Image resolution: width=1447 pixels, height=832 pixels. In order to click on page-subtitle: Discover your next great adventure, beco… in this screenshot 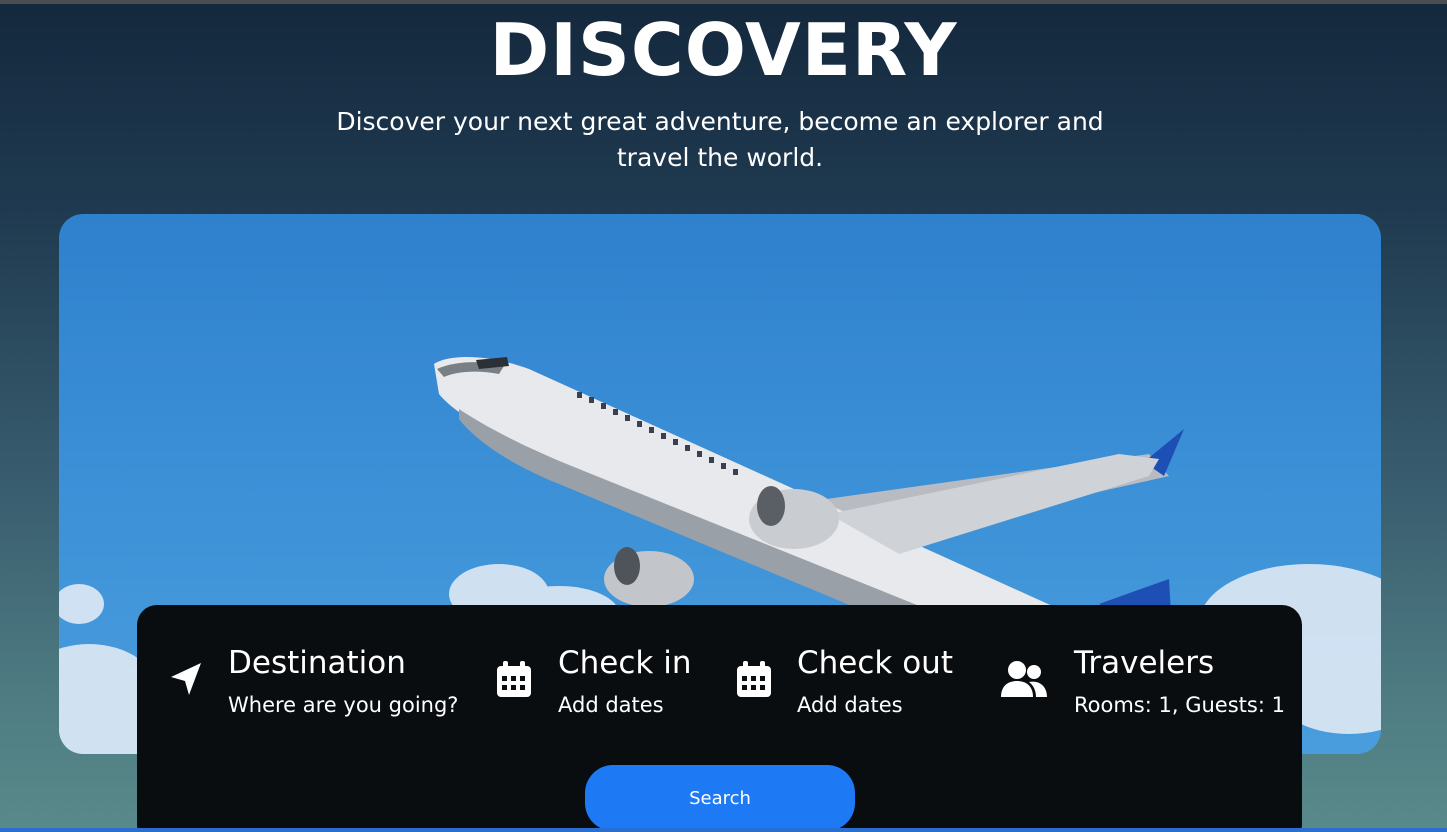, I will do `click(720, 139)`.